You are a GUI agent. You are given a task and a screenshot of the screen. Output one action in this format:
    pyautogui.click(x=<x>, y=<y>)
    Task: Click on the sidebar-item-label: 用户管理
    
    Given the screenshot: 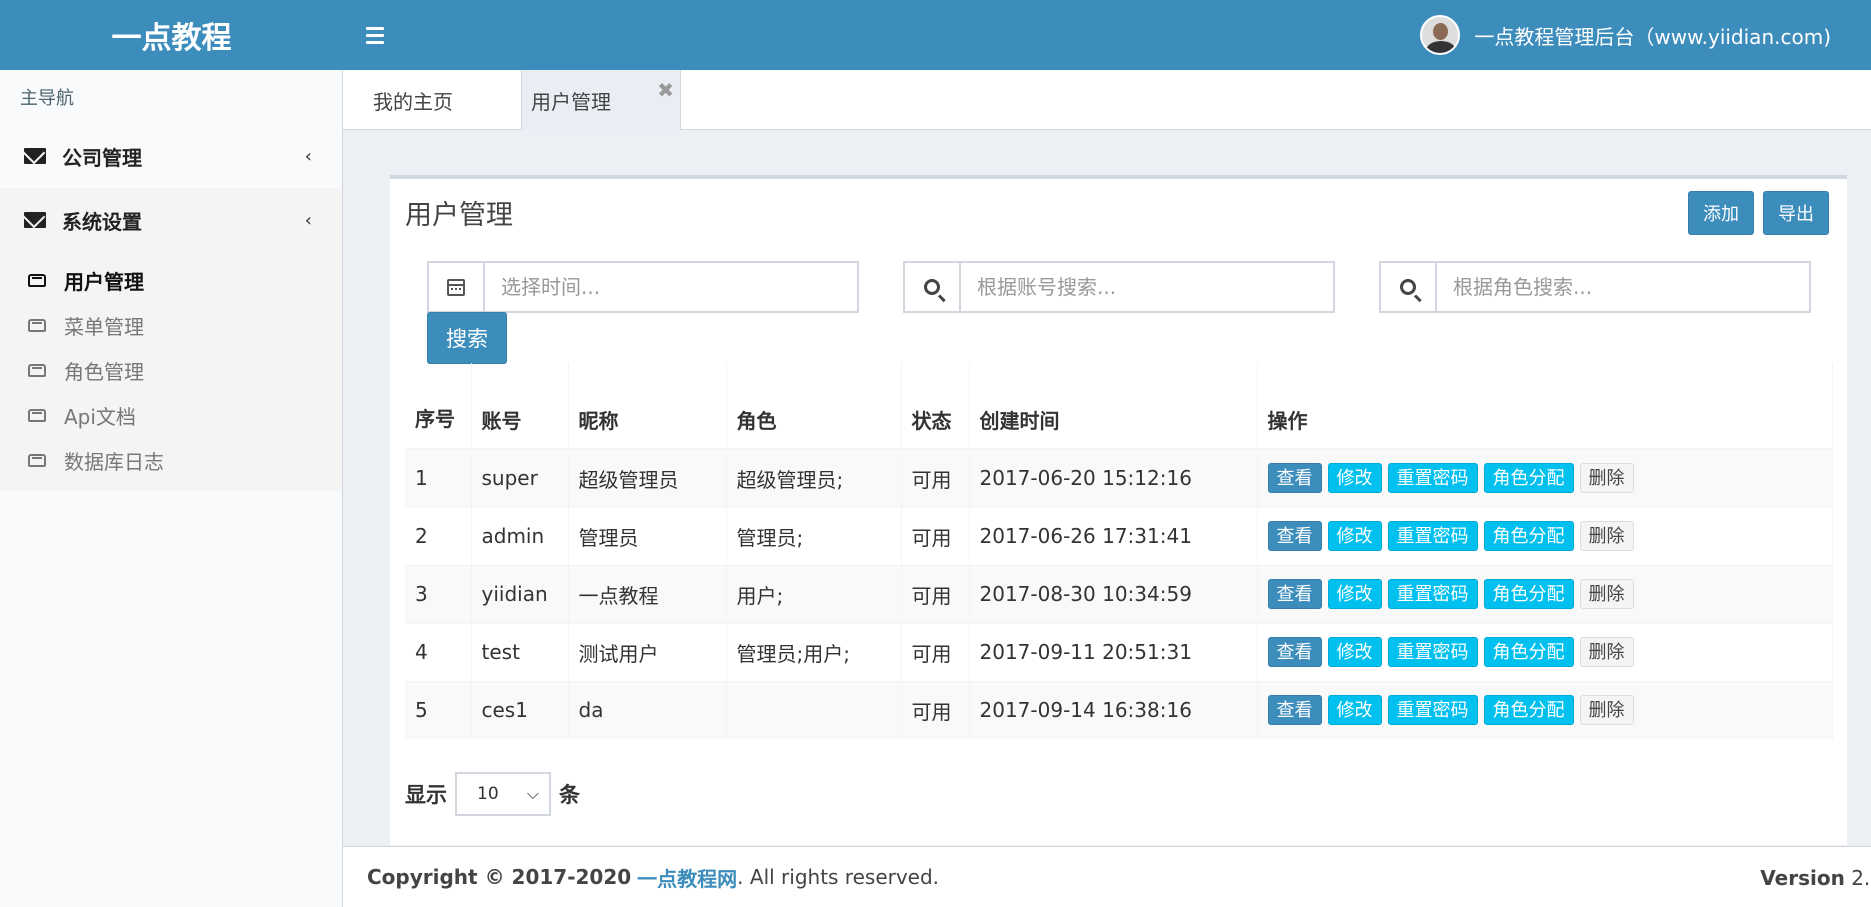 What is the action you would take?
    pyautogui.click(x=104, y=282)
    